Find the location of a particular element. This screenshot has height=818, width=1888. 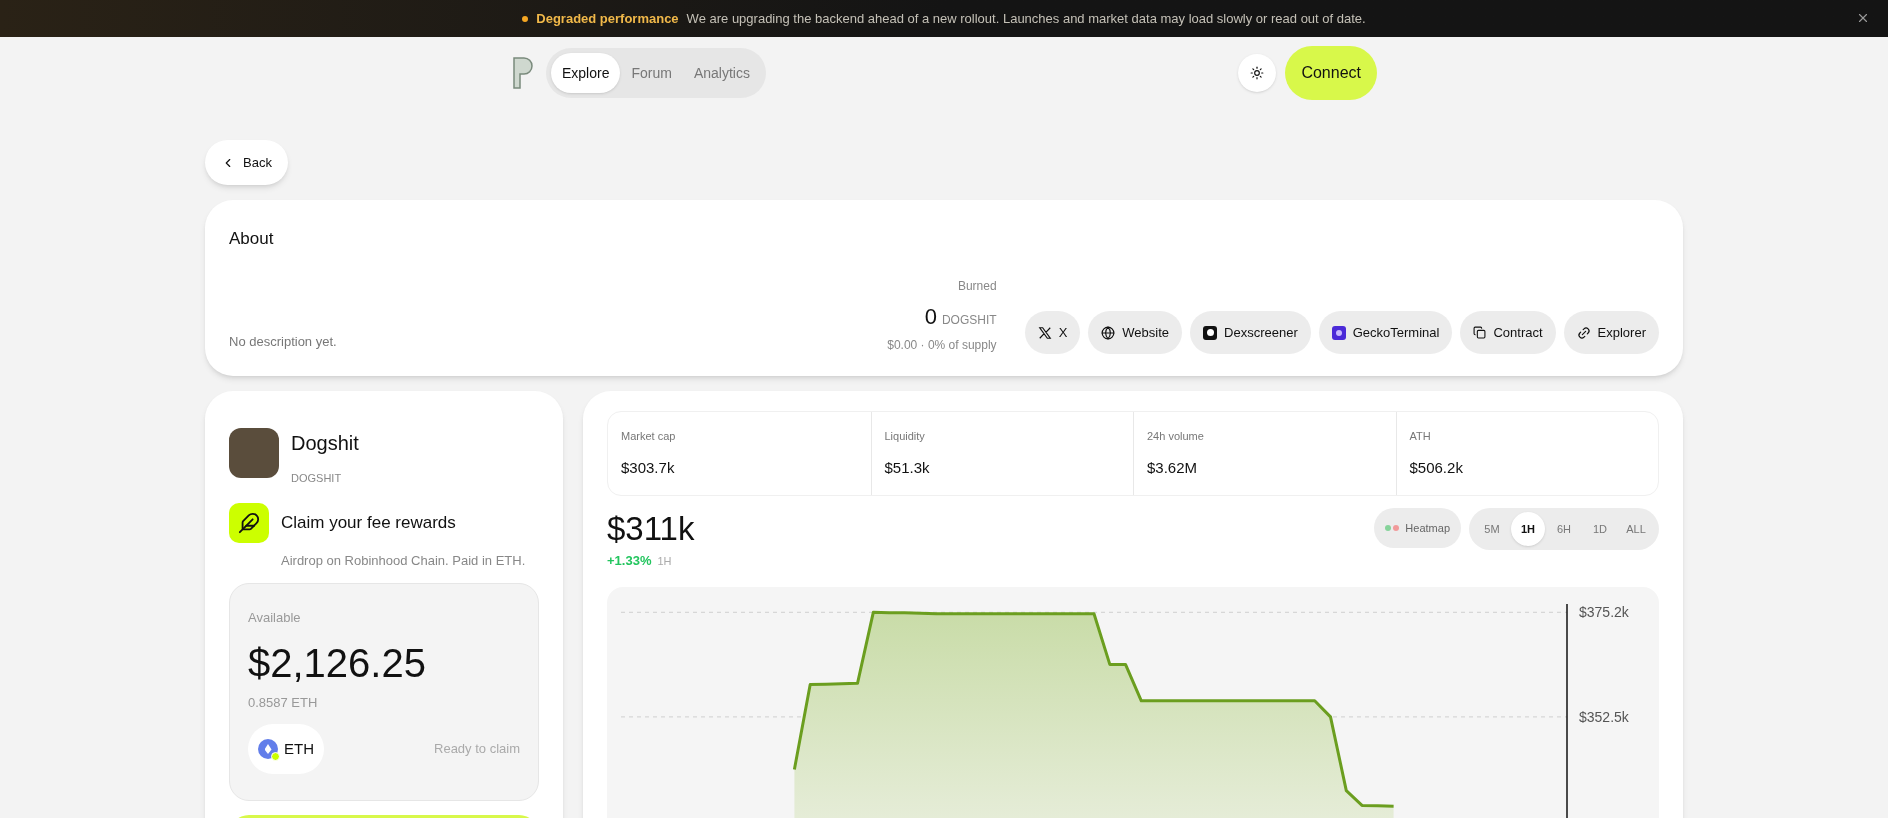

timeframe-tab: 1H is located at coordinates (1528, 529).